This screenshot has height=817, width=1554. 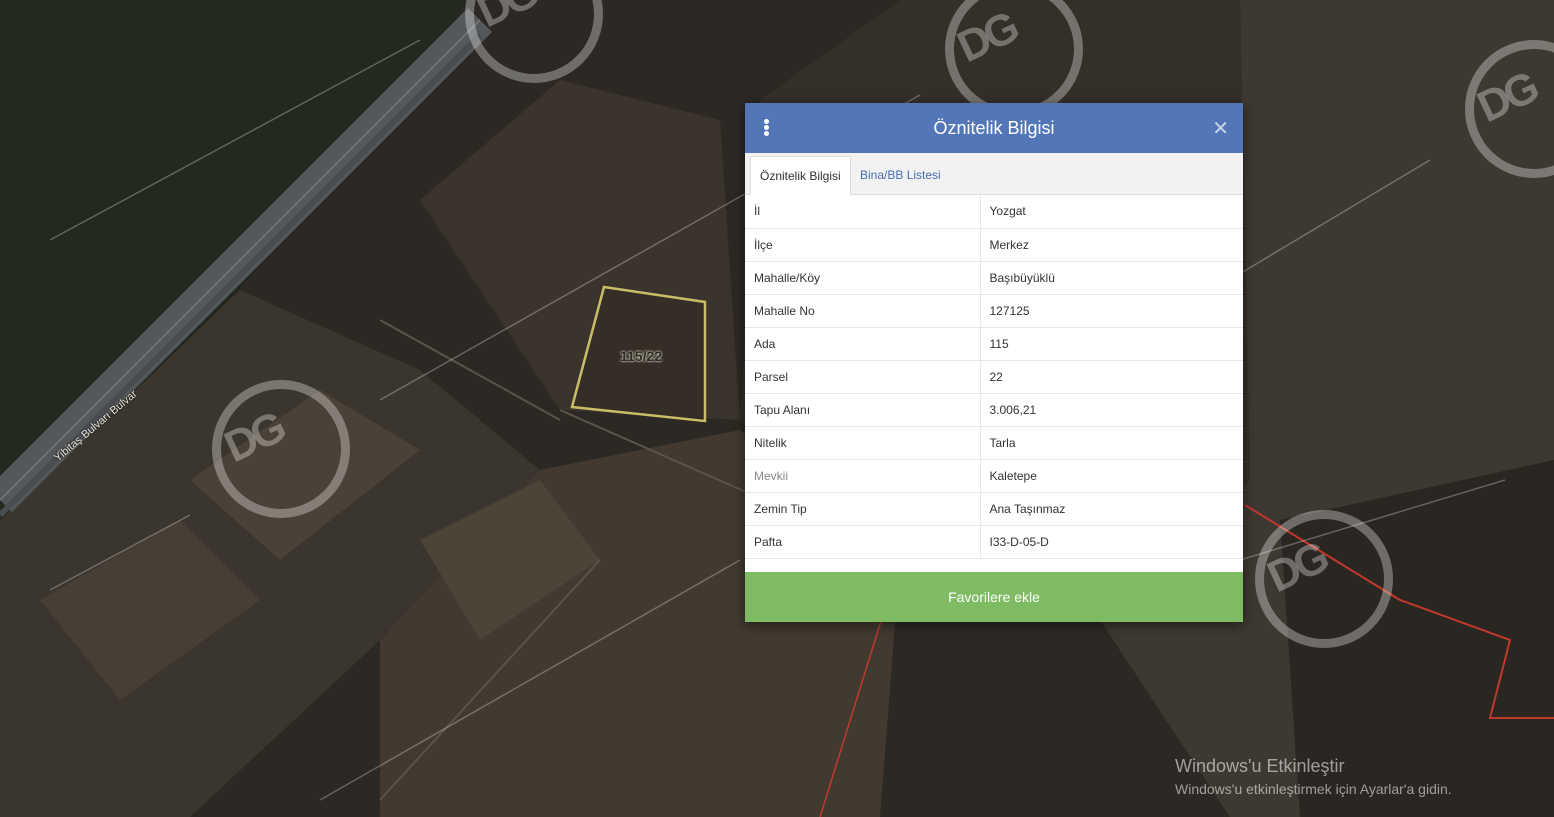 I want to click on row-value: I33-D-05-D, so click(x=1111, y=542).